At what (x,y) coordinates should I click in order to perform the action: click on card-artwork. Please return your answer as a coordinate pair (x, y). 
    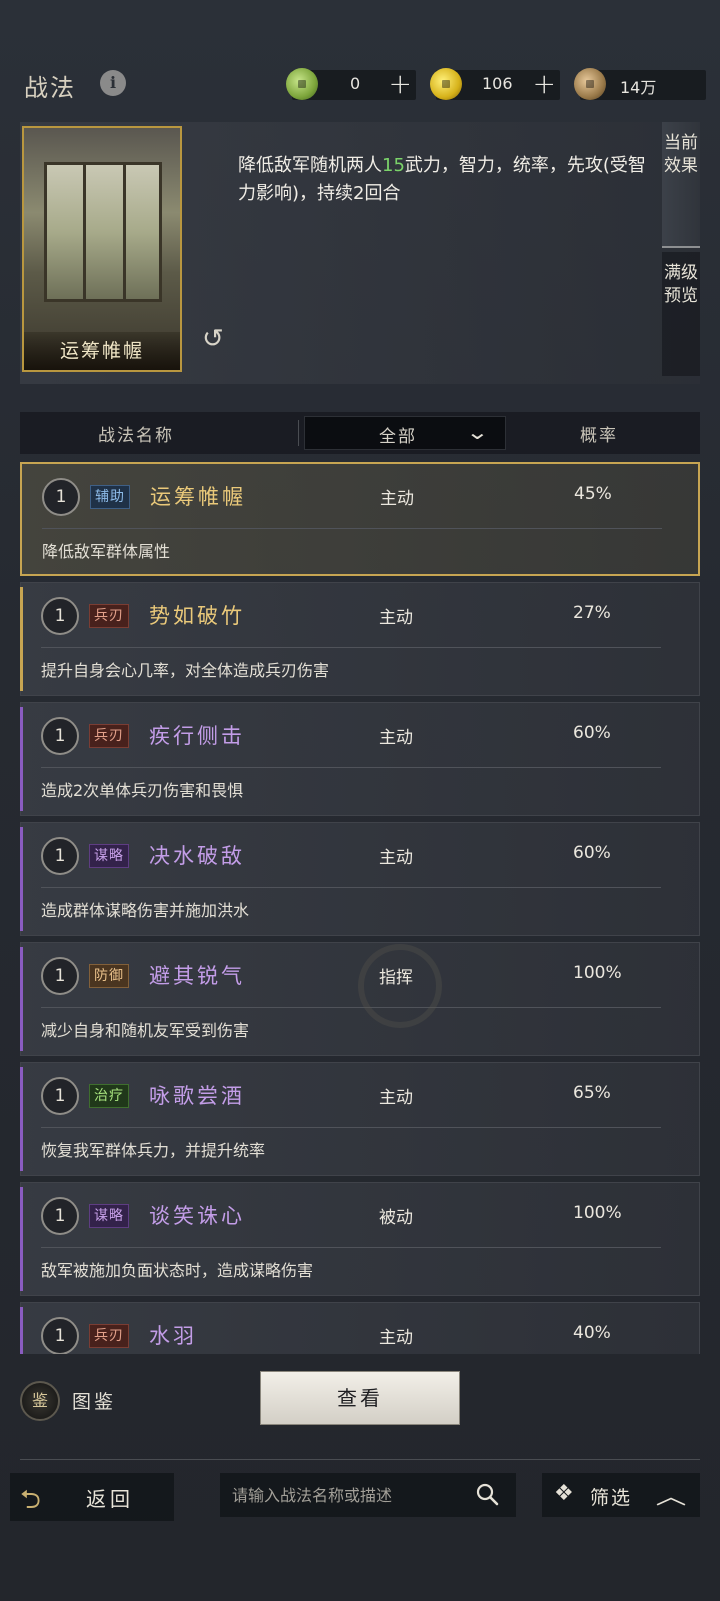
    Looking at the image, I should click on (103, 232).